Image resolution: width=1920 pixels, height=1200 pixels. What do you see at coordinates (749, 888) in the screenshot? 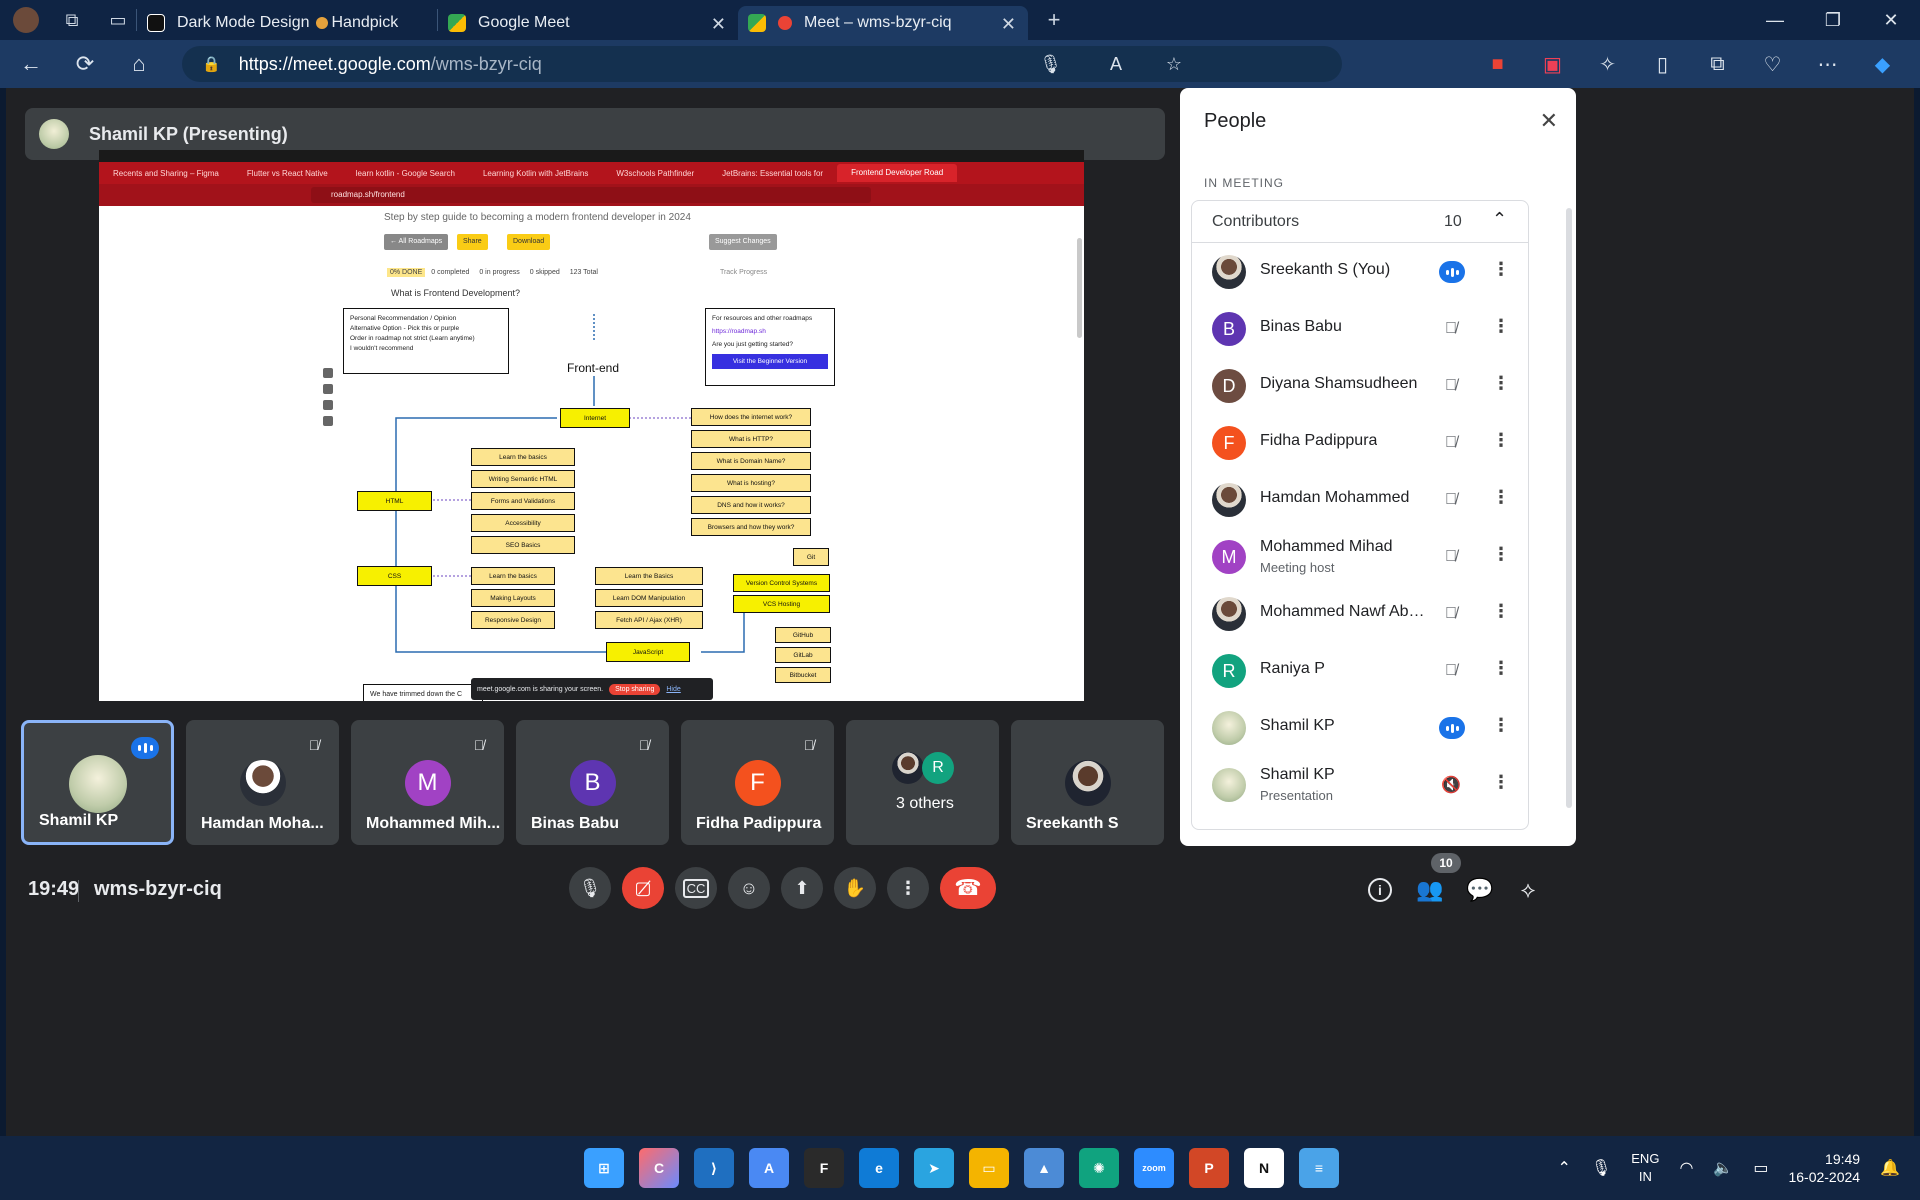
I see `reactions-button: ☺` at bounding box center [749, 888].